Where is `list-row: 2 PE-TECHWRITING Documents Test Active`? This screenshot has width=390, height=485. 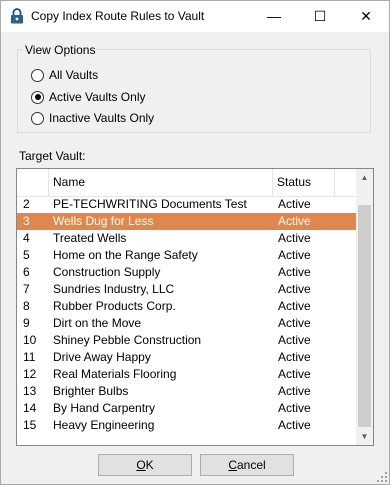
list-row: 2 PE-TECHWRITING Documents Test Active is located at coordinates (187, 204).